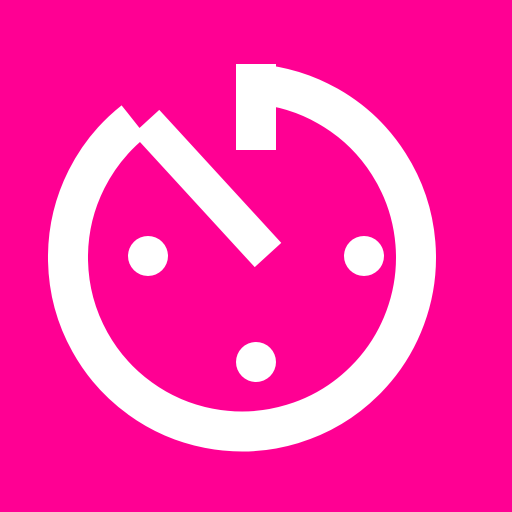  I want to click on hour-marker-left, so click(148, 256).